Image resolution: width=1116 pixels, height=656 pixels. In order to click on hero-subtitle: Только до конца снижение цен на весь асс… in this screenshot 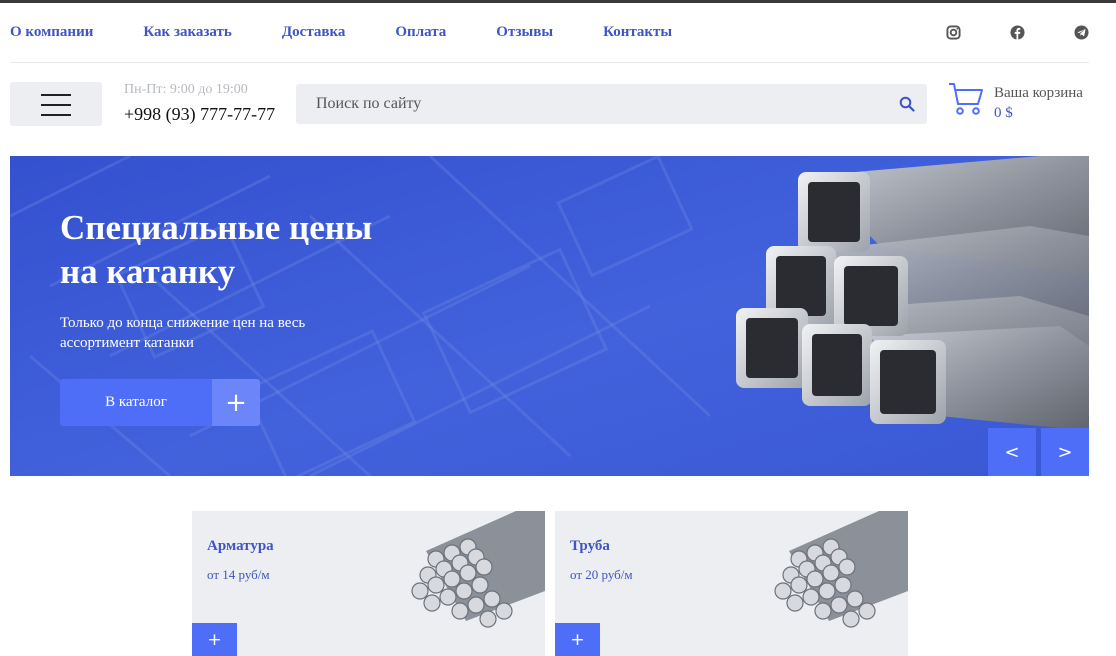, I will do `click(183, 333)`.